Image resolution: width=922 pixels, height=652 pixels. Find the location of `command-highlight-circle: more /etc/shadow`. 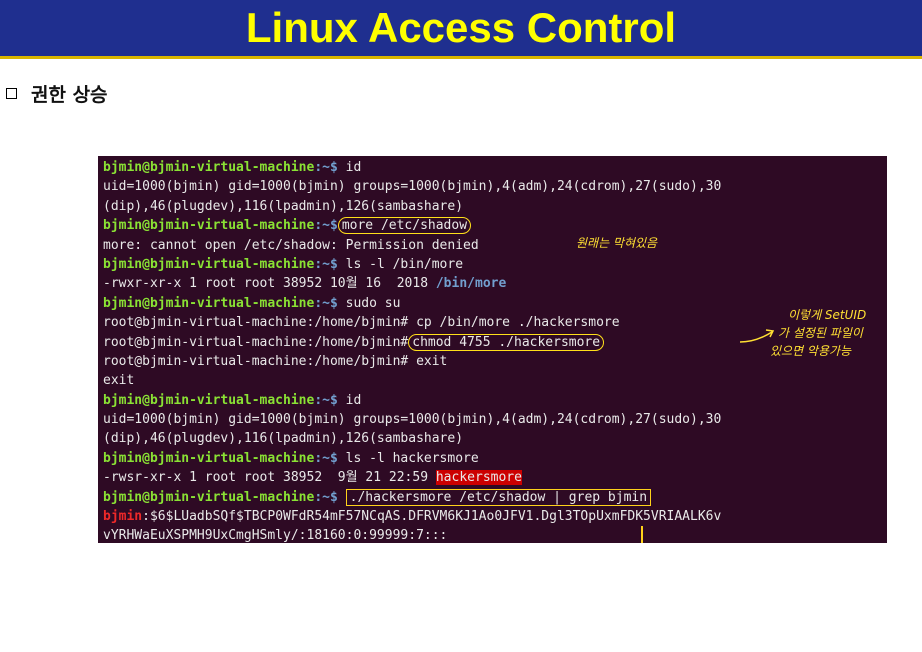

command-highlight-circle: more /etc/shadow is located at coordinates (404, 226).